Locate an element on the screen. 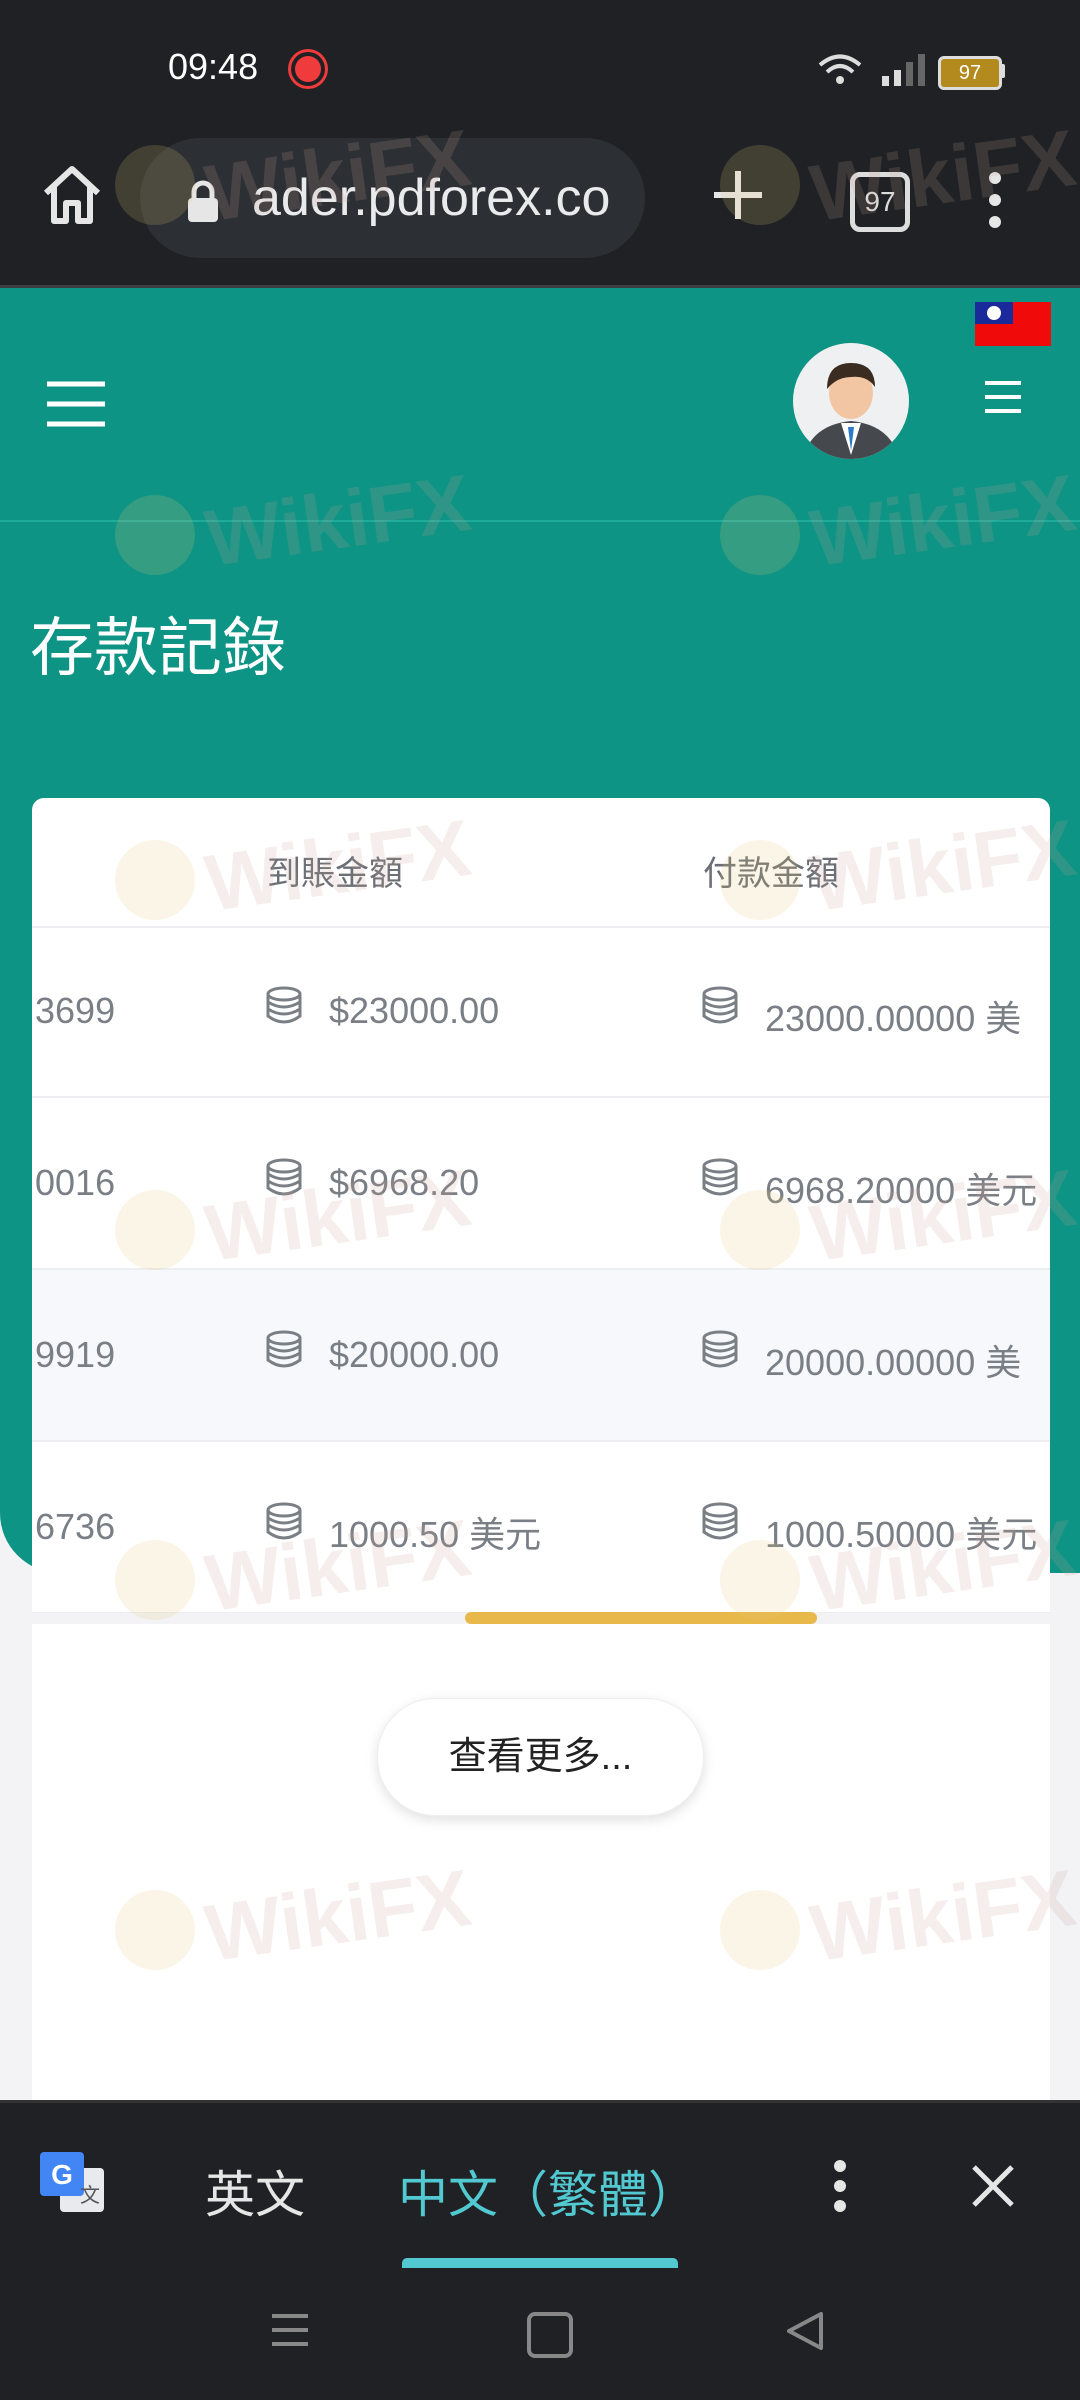 The width and height of the screenshot is (1080, 2400). home-icon is located at coordinates (72, 195).